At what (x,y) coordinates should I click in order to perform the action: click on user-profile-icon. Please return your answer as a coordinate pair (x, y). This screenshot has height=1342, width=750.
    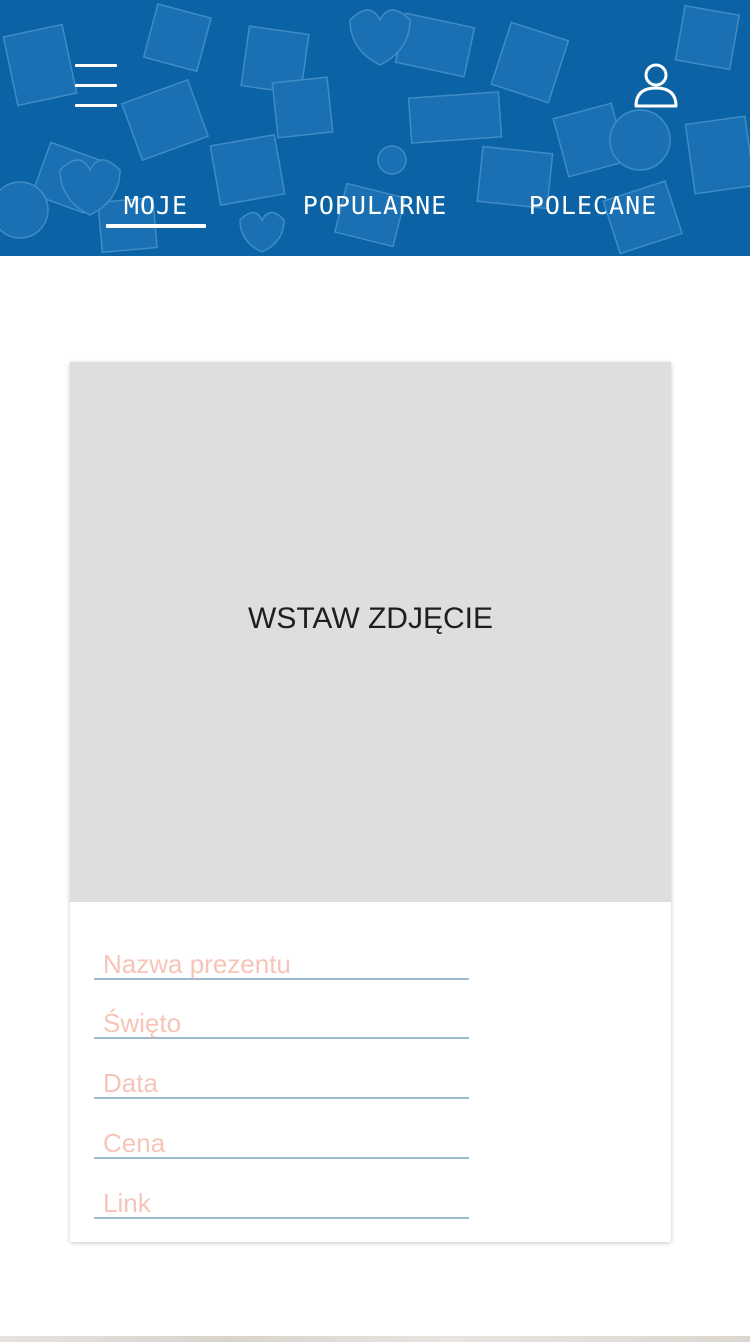
    Looking at the image, I should click on (656, 85).